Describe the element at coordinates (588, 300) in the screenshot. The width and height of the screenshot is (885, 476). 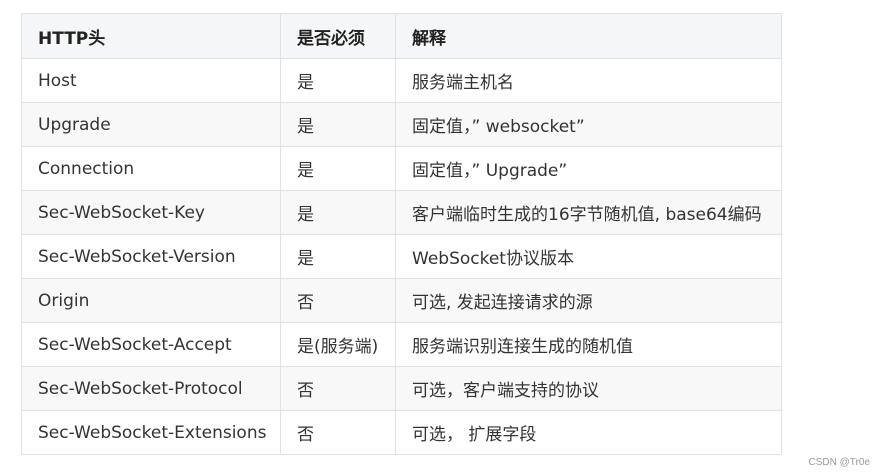
I see `cell-explanation: 可选, 发起连接请求的源` at that location.